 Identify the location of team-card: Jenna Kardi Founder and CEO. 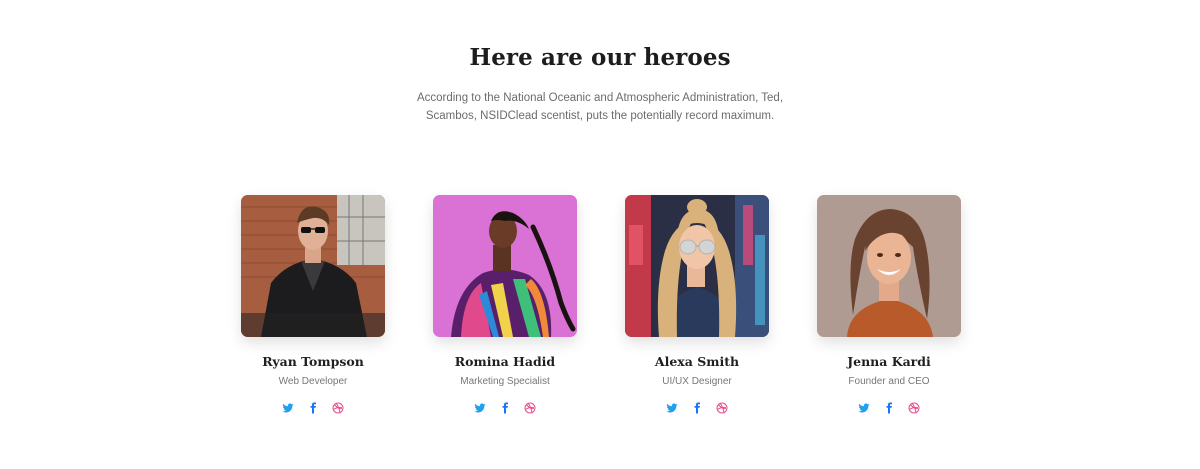
(889, 305).